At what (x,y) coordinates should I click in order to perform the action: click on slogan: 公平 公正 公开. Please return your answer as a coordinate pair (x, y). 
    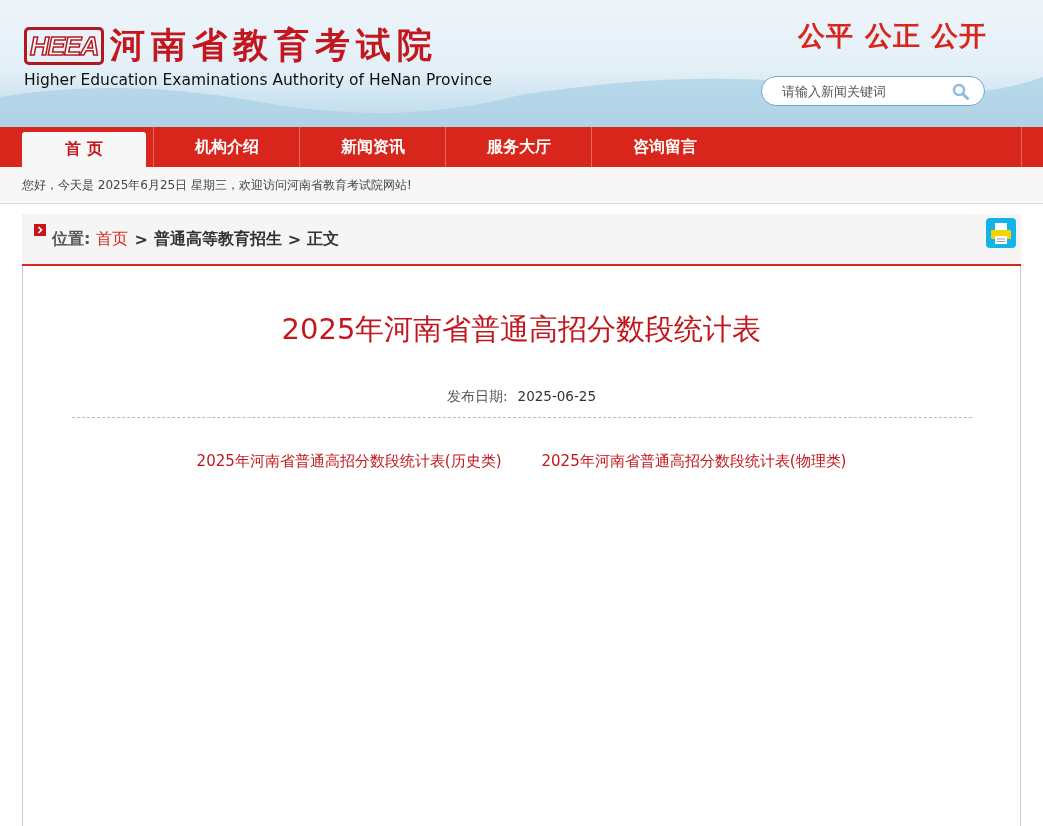
    Looking at the image, I should click on (892, 36).